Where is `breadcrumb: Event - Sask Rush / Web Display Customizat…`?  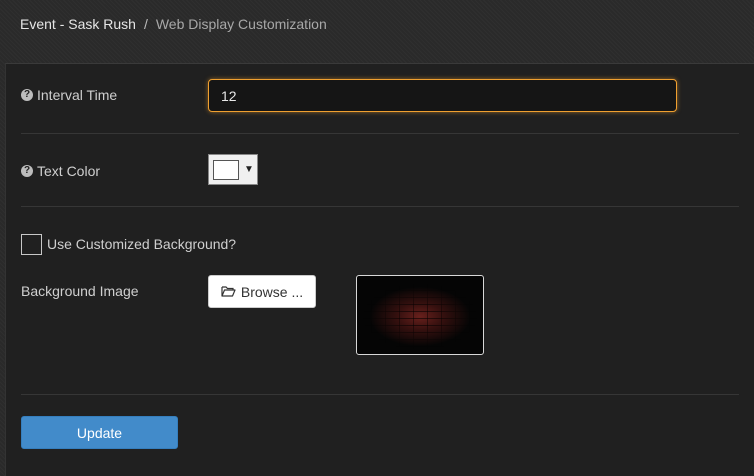 breadcrumb: Event - Sask Rush / Web Display Customizat… is located at coordinates (173, 24).